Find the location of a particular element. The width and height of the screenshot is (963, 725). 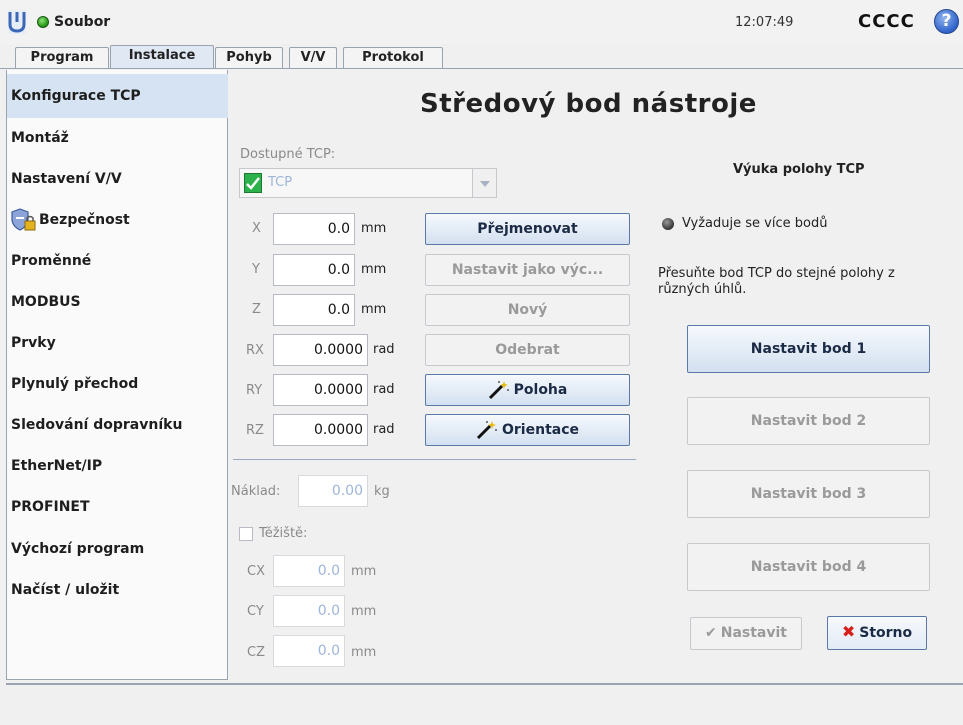

cancel-button-label: Storno is located at coordinates (886, 633).